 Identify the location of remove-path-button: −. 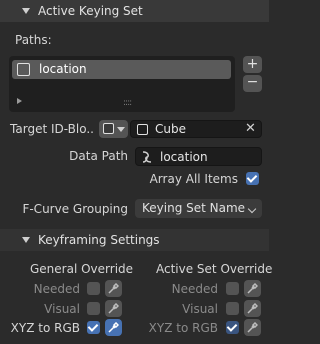
(252, 83).